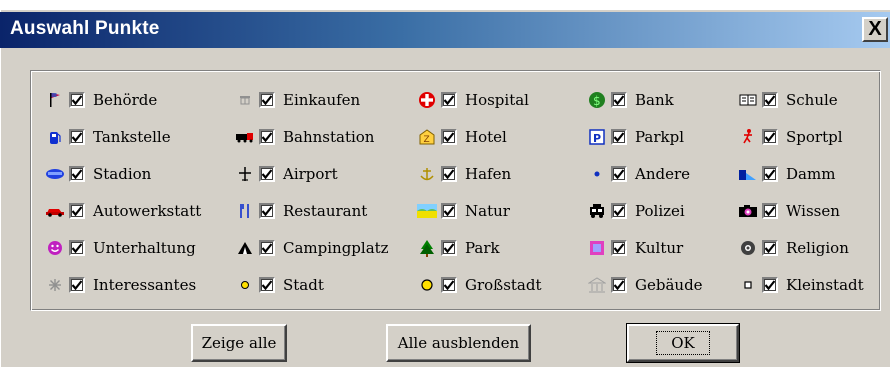  I want to click on checkbox-label: Bahnstation, so click(328, 137).